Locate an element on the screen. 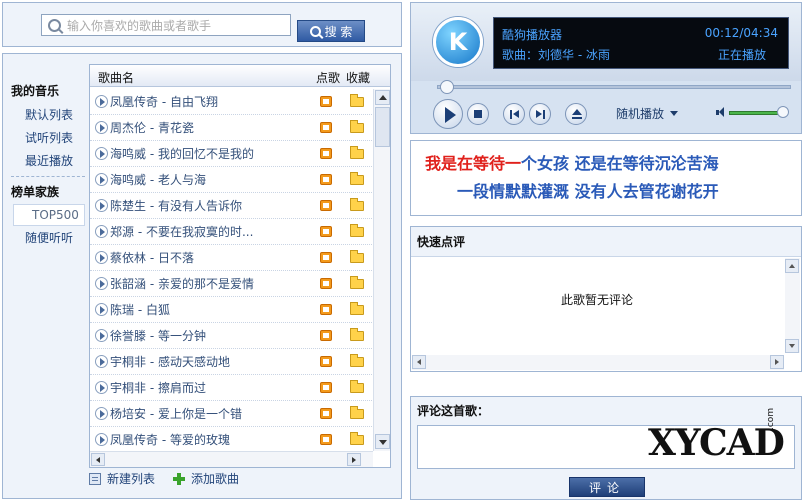  review-vscroll is located at coordinates (792, 305).